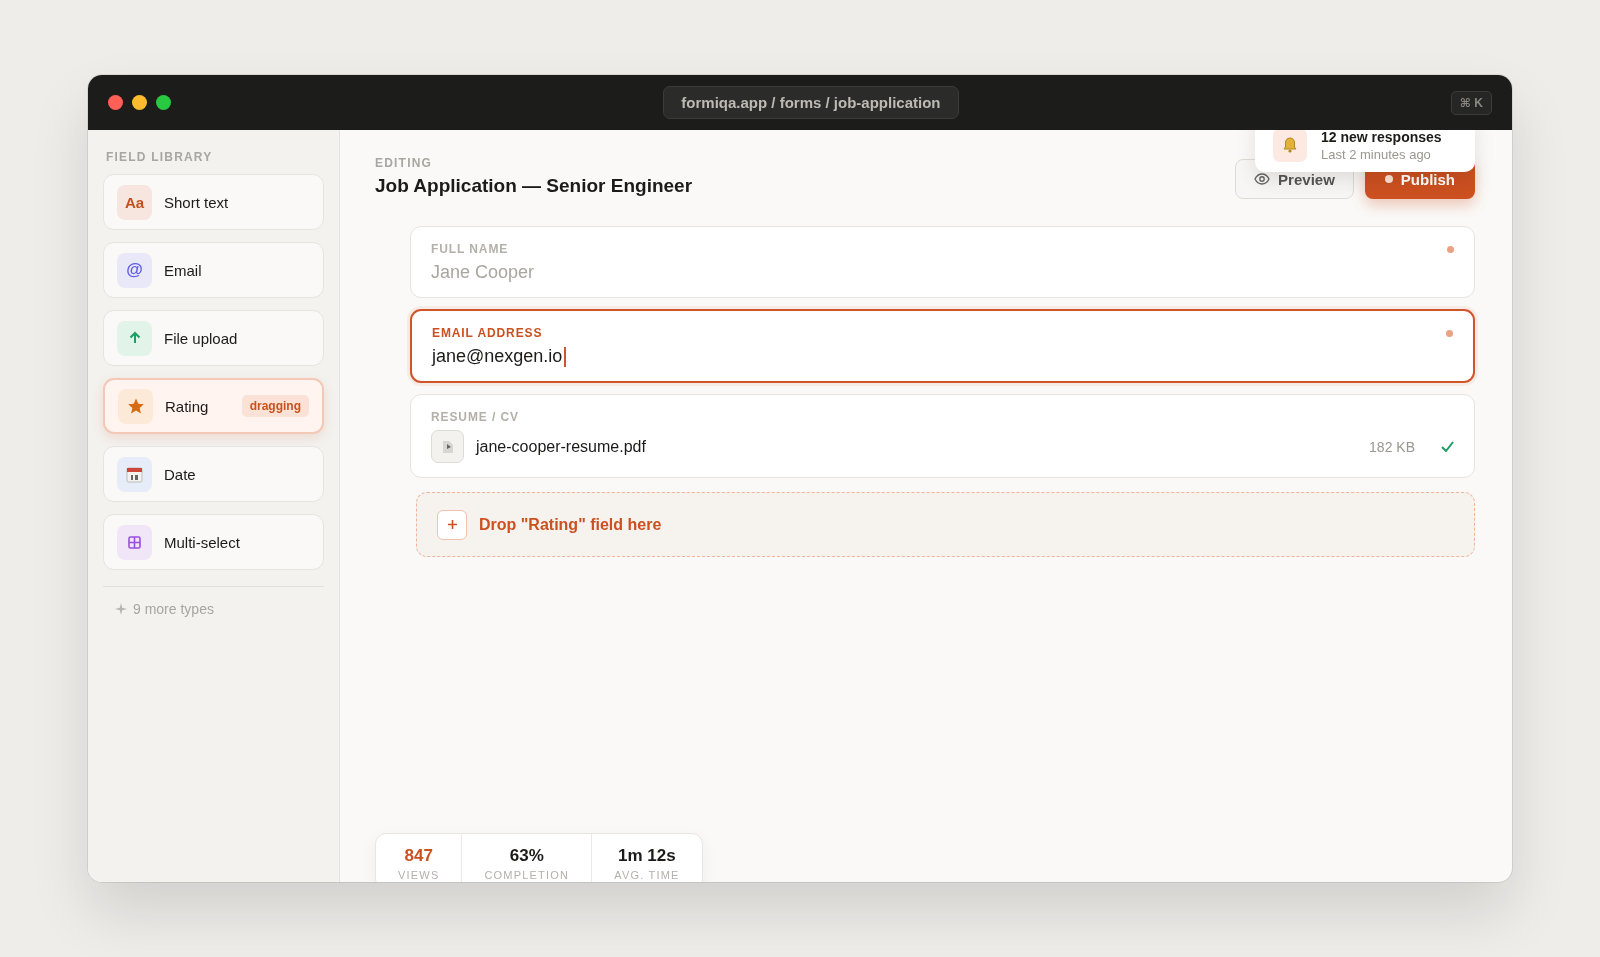 This screenshot has height=957, width=1600. Describe the element at coordinates (183, 270) in the screenshot. I see `field-type-label: Email` at that location.